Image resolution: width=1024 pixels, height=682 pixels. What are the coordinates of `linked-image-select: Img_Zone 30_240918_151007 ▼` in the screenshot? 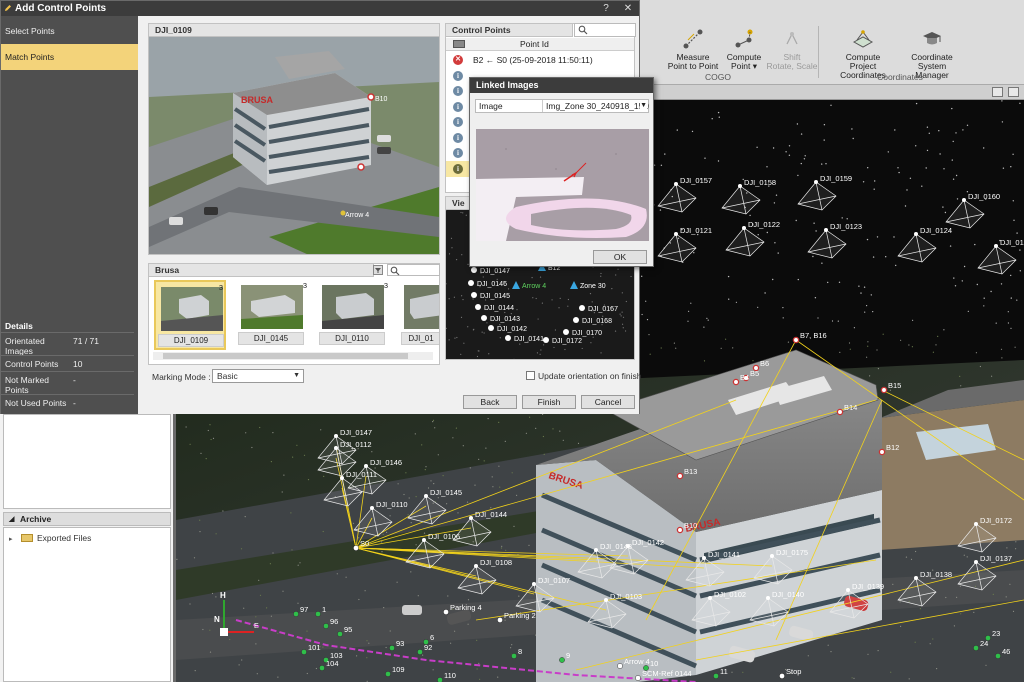 It's located at (595, 106).